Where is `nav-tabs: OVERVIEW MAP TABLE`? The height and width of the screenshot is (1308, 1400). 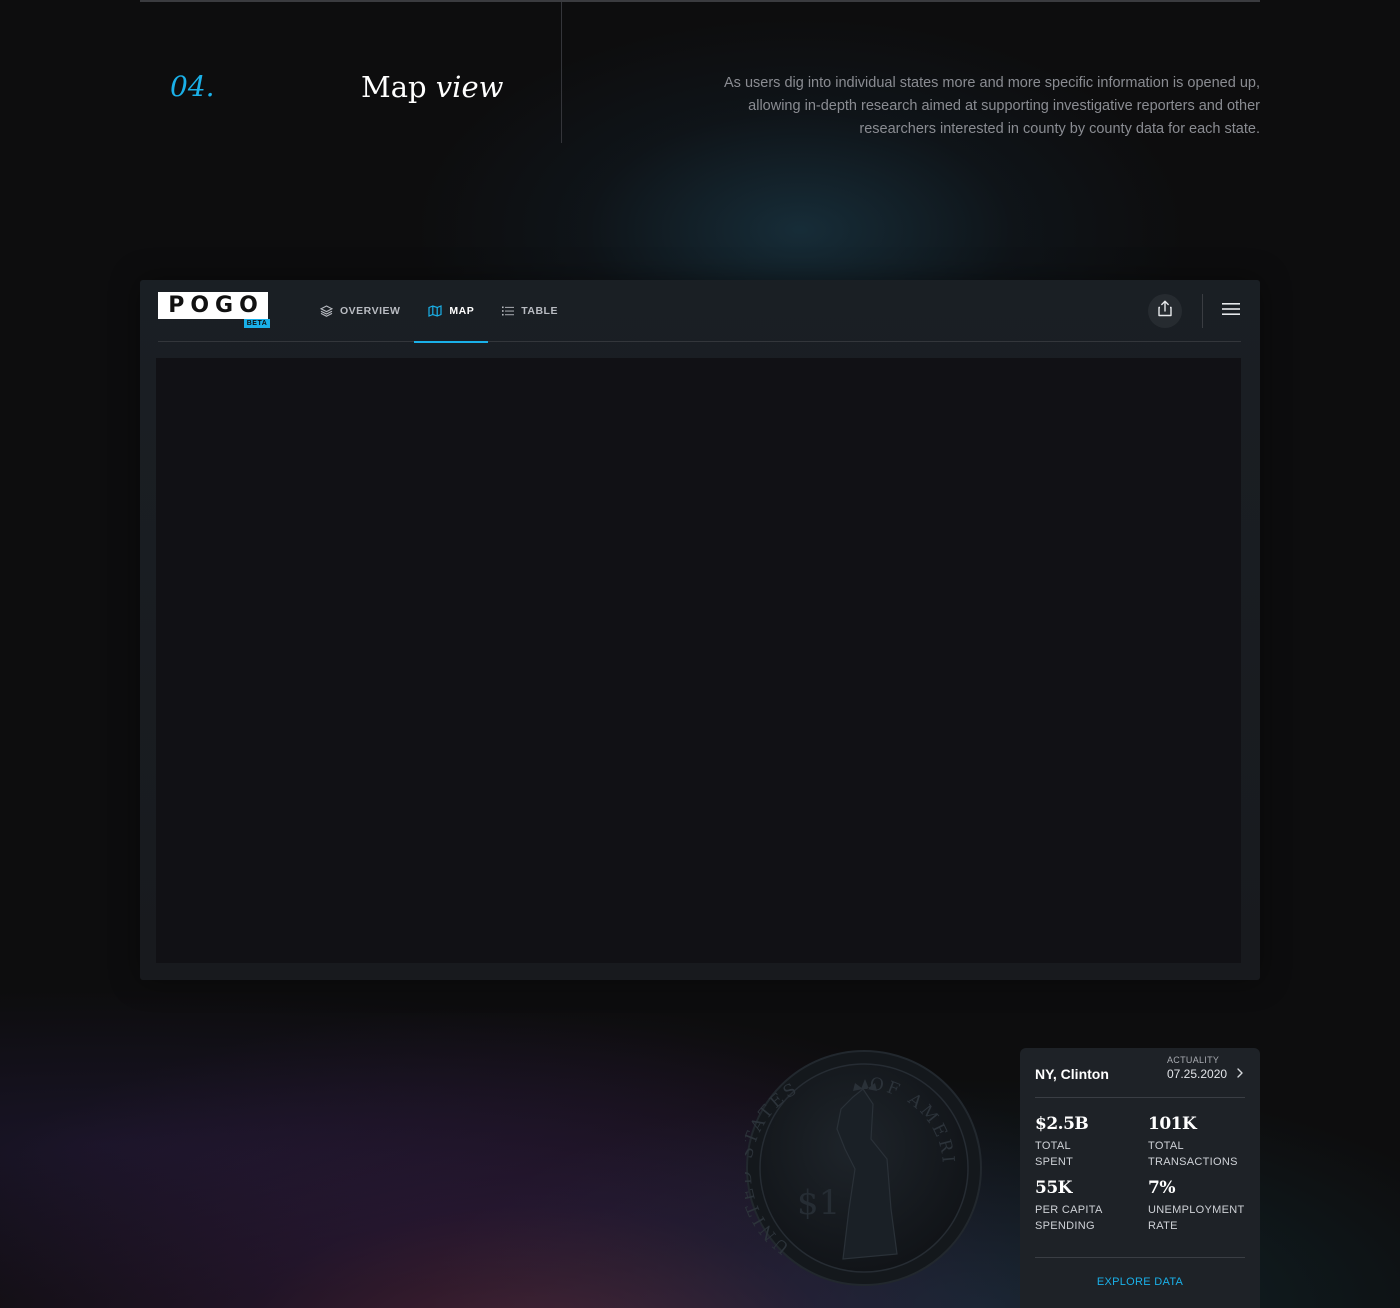 nav-tabs: OVERVIEW MAP TABLE is located at coordinates (439, 311).